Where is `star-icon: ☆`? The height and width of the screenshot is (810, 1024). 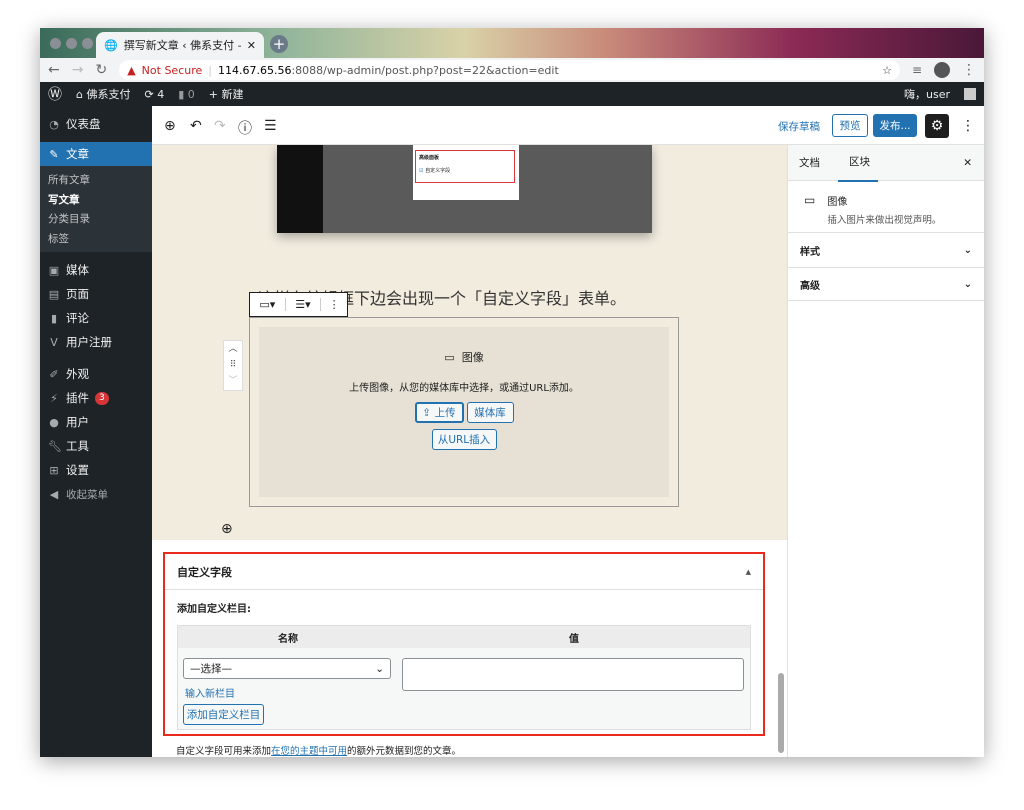 star-icon: ☆ is located at coordinates (887, 70).